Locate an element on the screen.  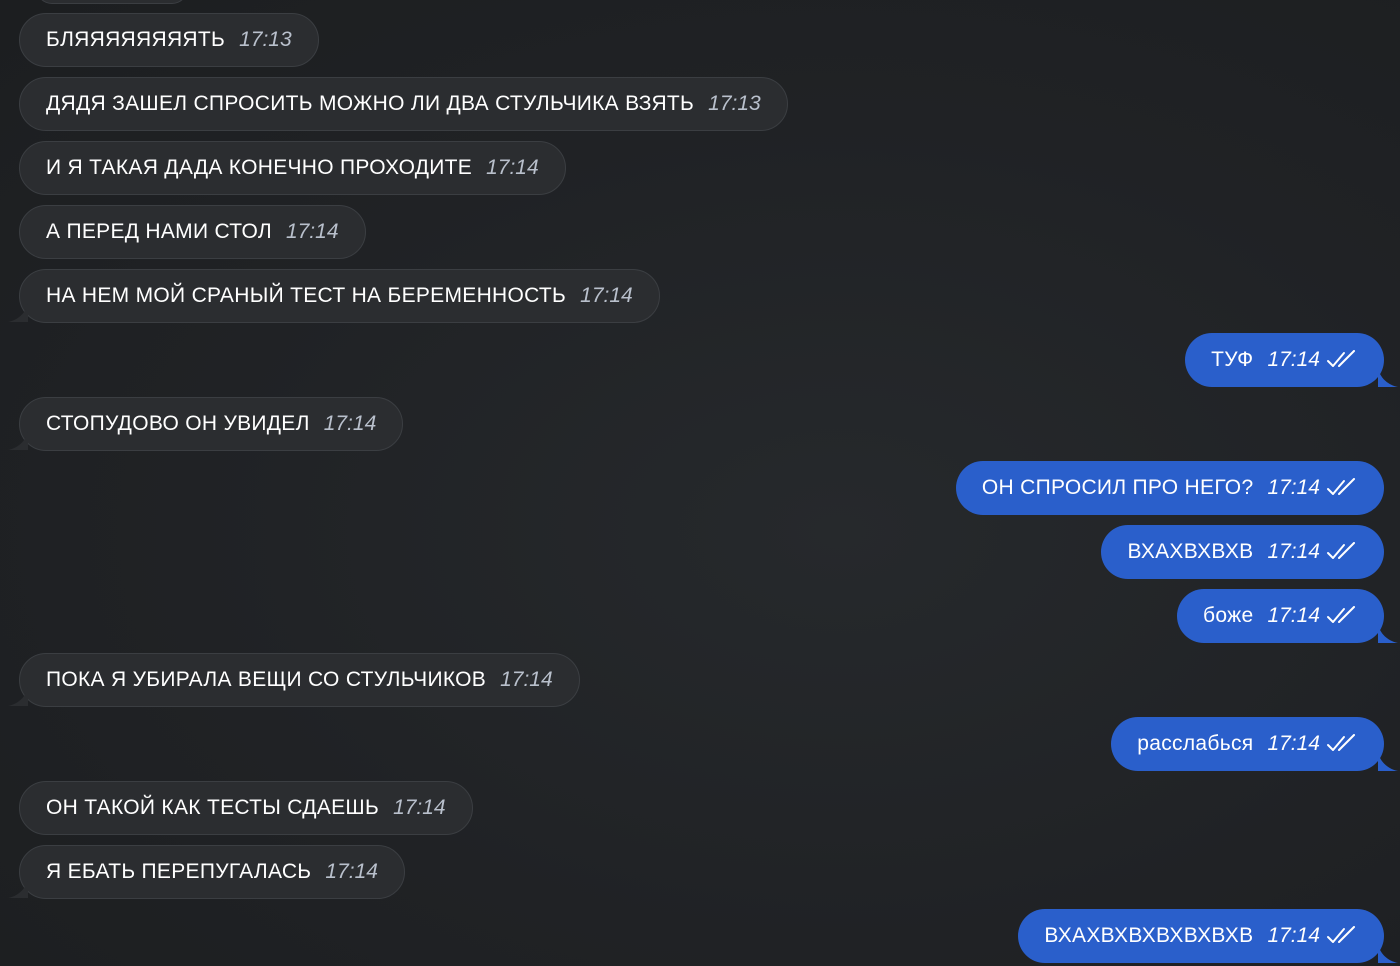
message-text: БЛЯЯЯЯЯЯЯЯТЬ is located at coordinates (136, 39).